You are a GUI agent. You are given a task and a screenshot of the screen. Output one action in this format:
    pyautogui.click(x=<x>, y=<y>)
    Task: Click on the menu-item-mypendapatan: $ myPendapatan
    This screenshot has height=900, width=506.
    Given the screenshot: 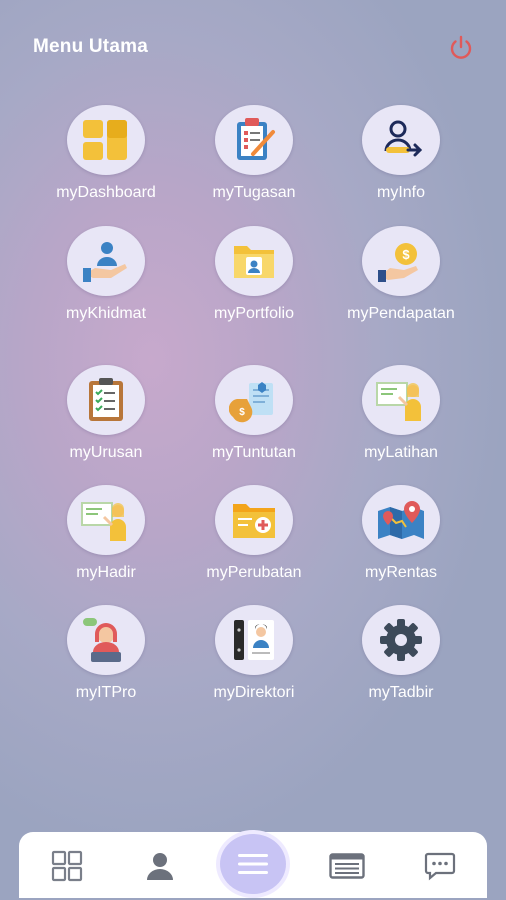 What is the action you would take?
    pyautogui.click(x=401, y=274)
    